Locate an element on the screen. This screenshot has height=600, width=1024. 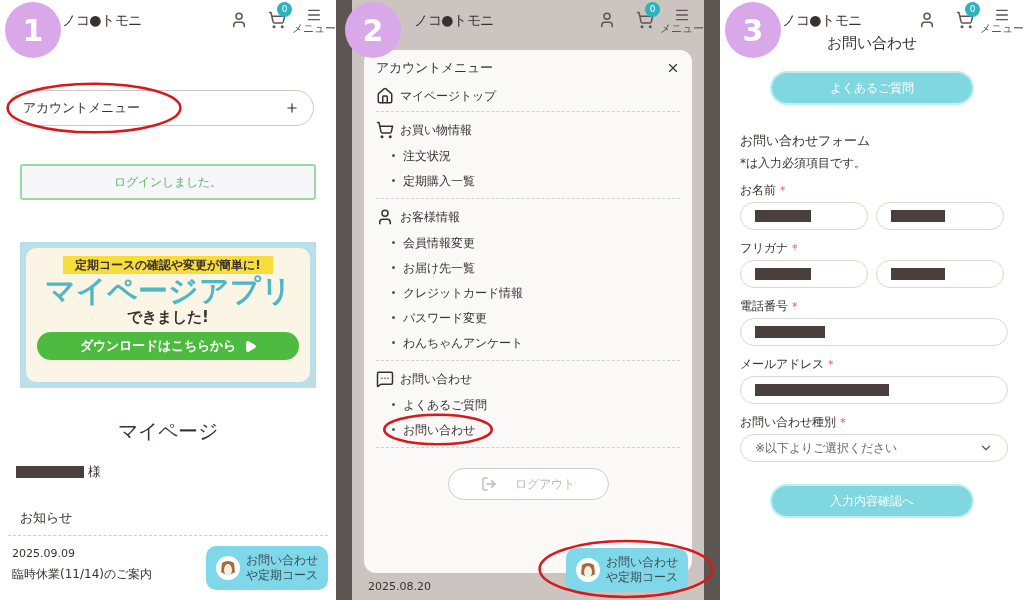
menu-item-link: 会員情報変更 is located at coordinates (439, 242).